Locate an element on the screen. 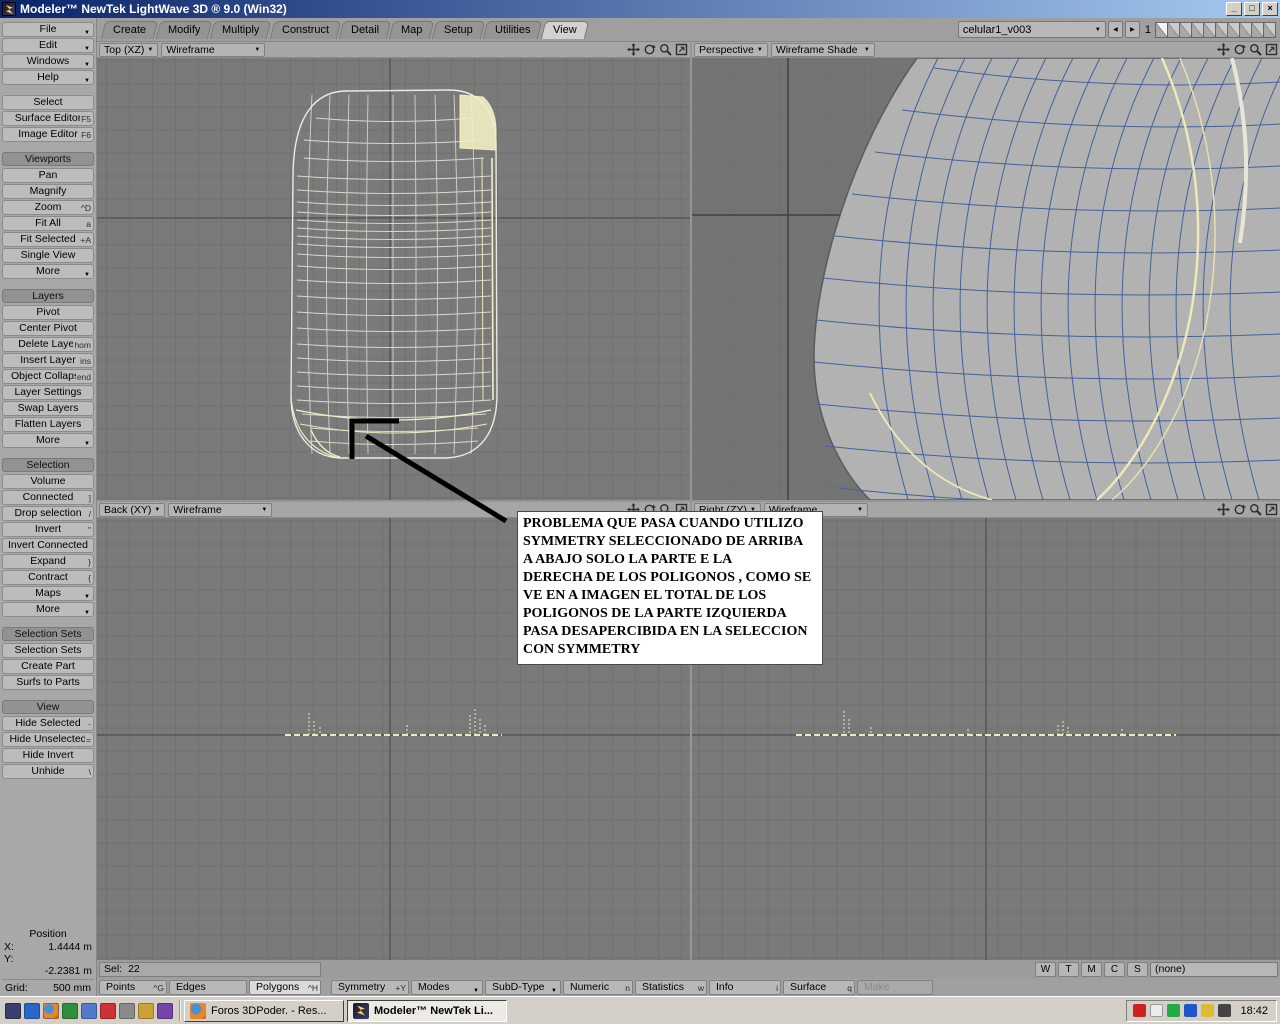  vmap-selector: (none) is located at coordinates (1214, 969).